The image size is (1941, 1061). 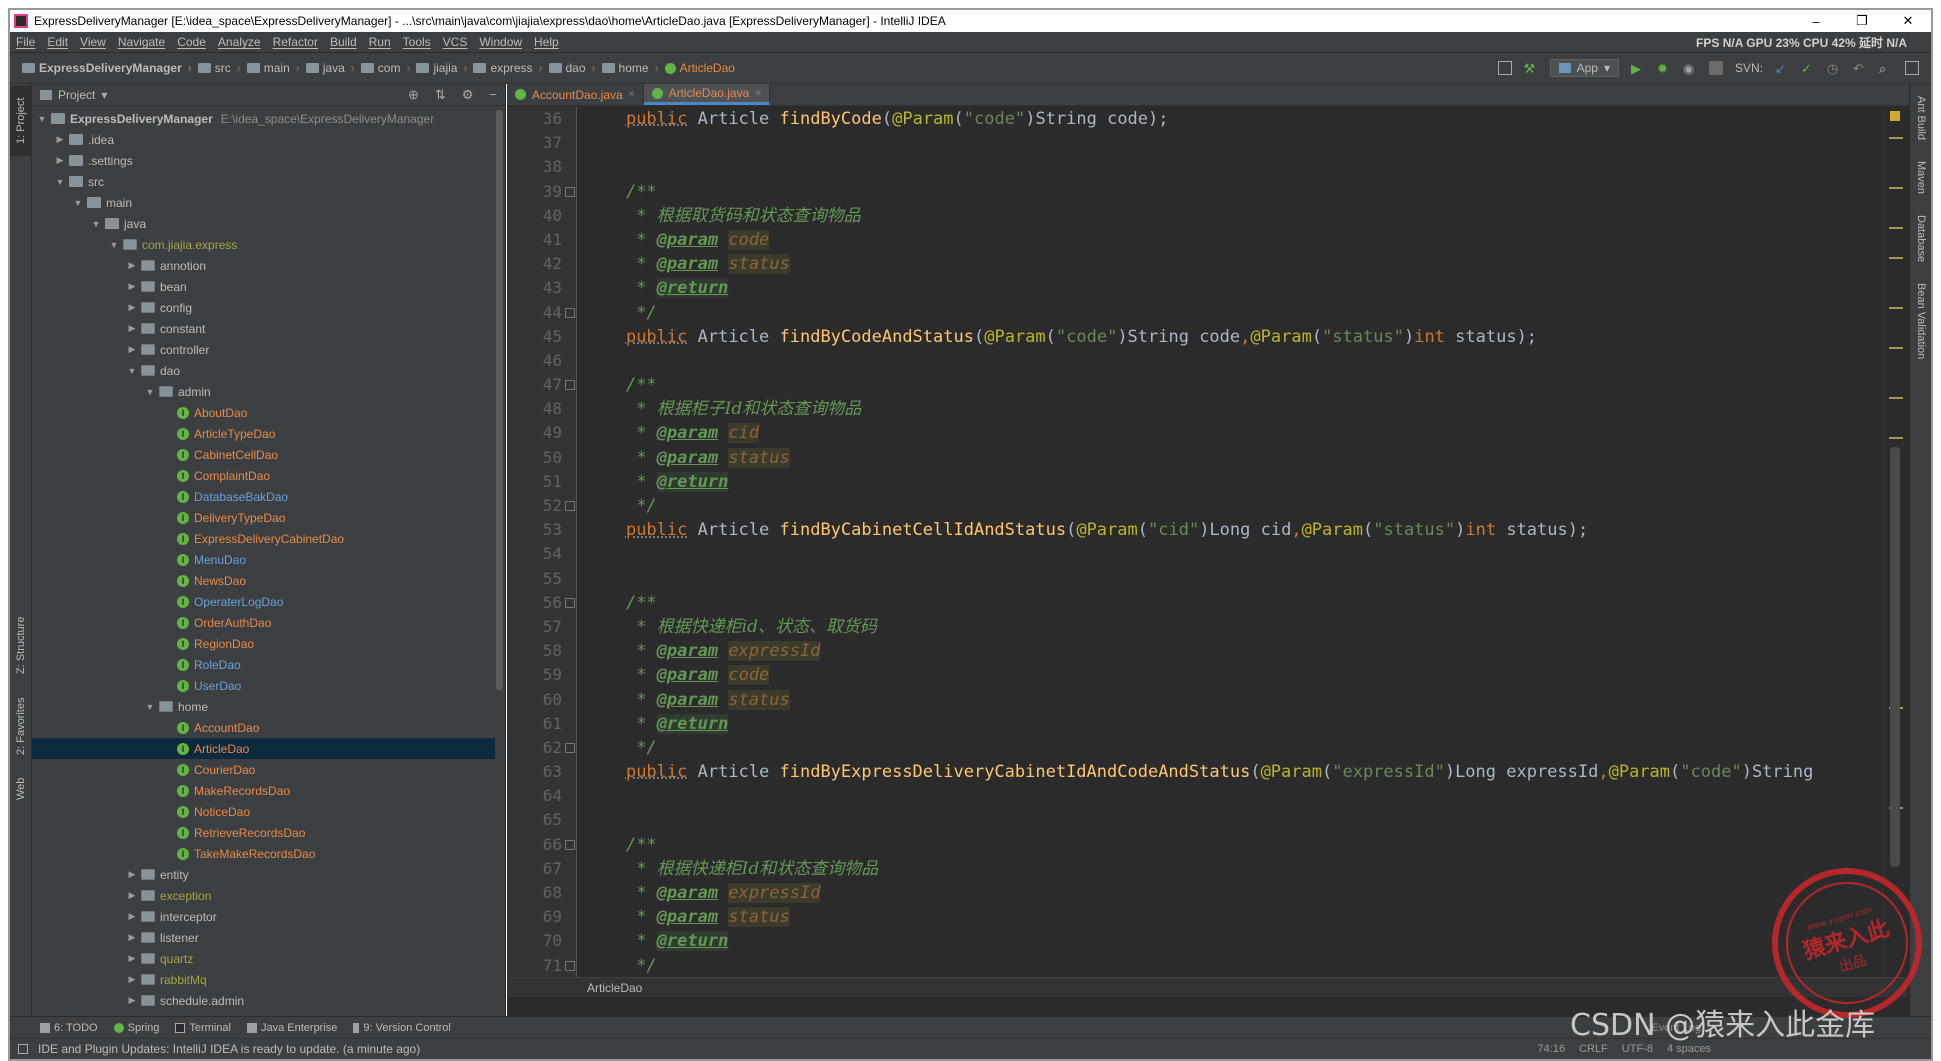 What do you see at coordinates (263, 265) in the screenshot?
I see `tree-item-annotion: ▶ annotion` at bounding box center [263, 265].